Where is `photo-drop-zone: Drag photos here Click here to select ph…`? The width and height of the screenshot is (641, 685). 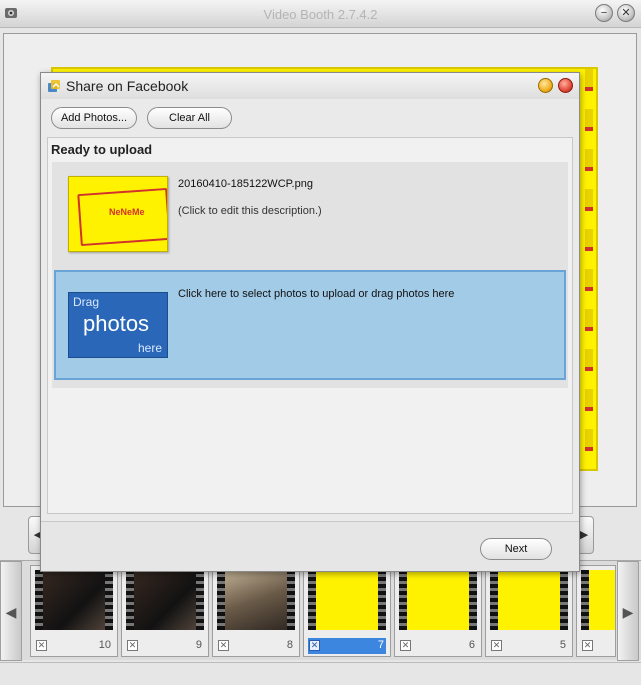
photo-drop-zone: Drag photos here Click here to select ph… is located at coordinates (310, 325).